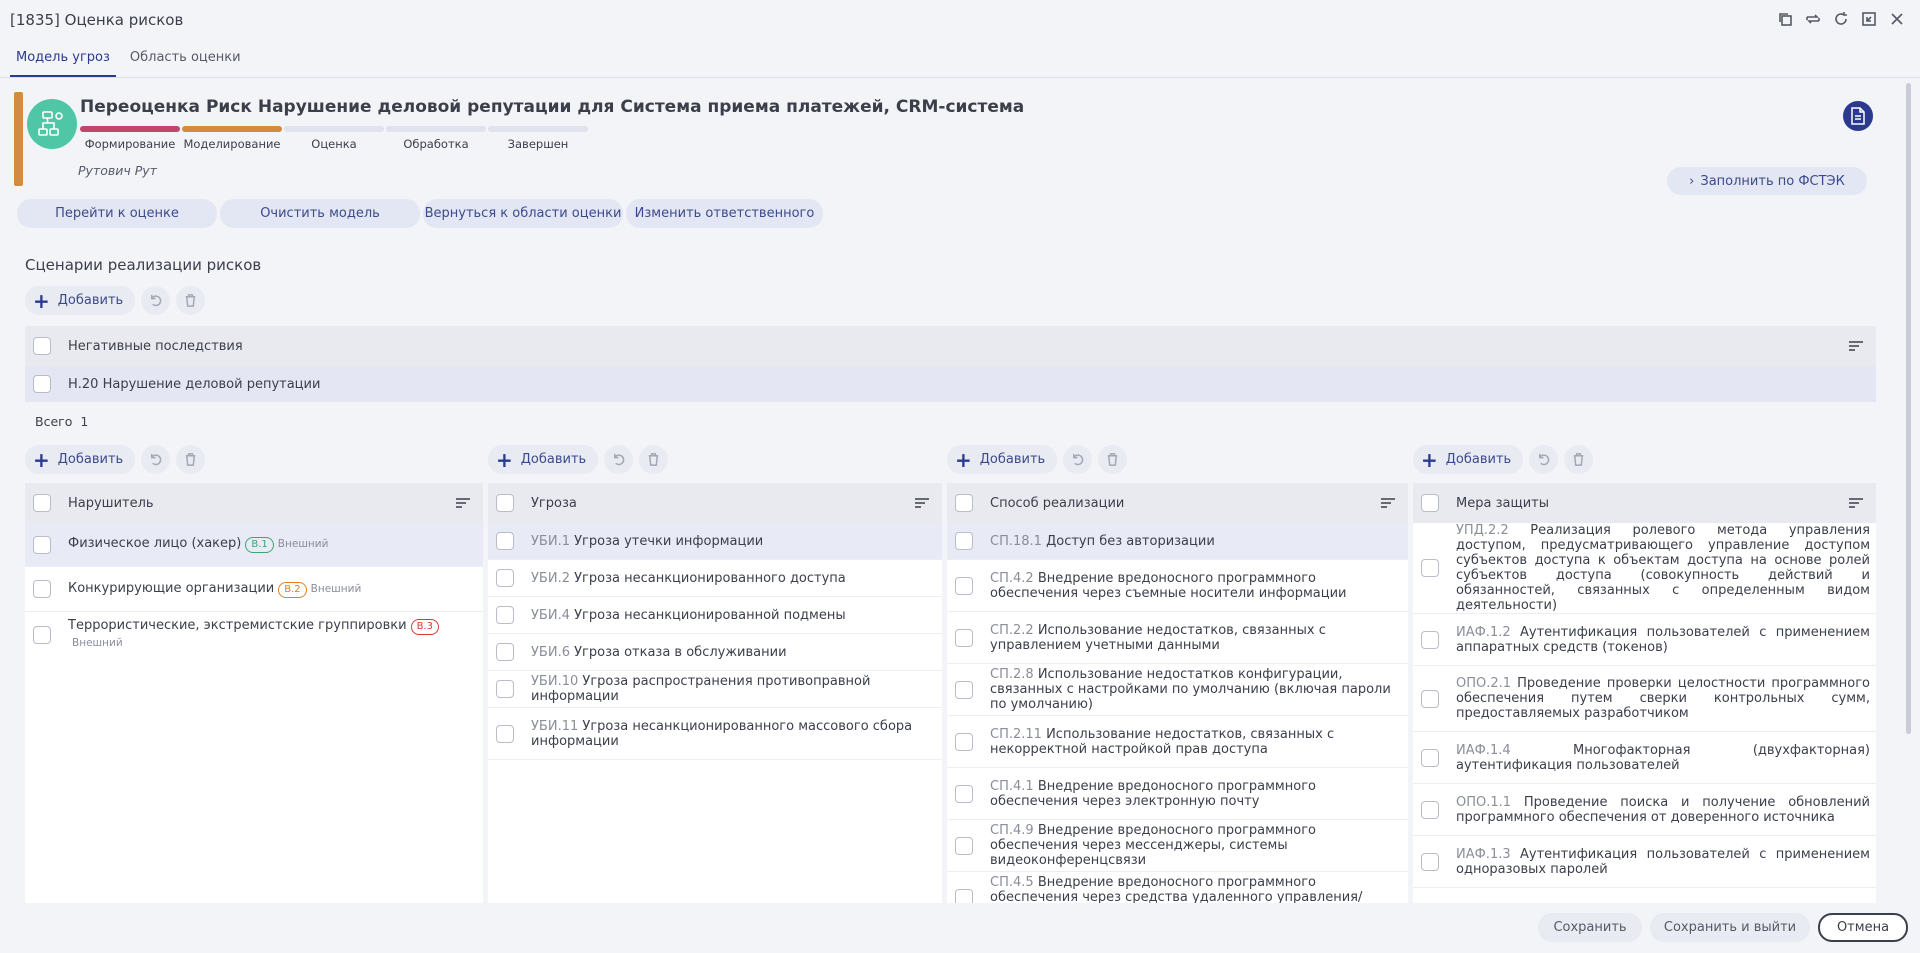 The height and width of the screenshot is (953, 1920). I want to click on clear-model-button: Очистить модель, so click(320, 213).